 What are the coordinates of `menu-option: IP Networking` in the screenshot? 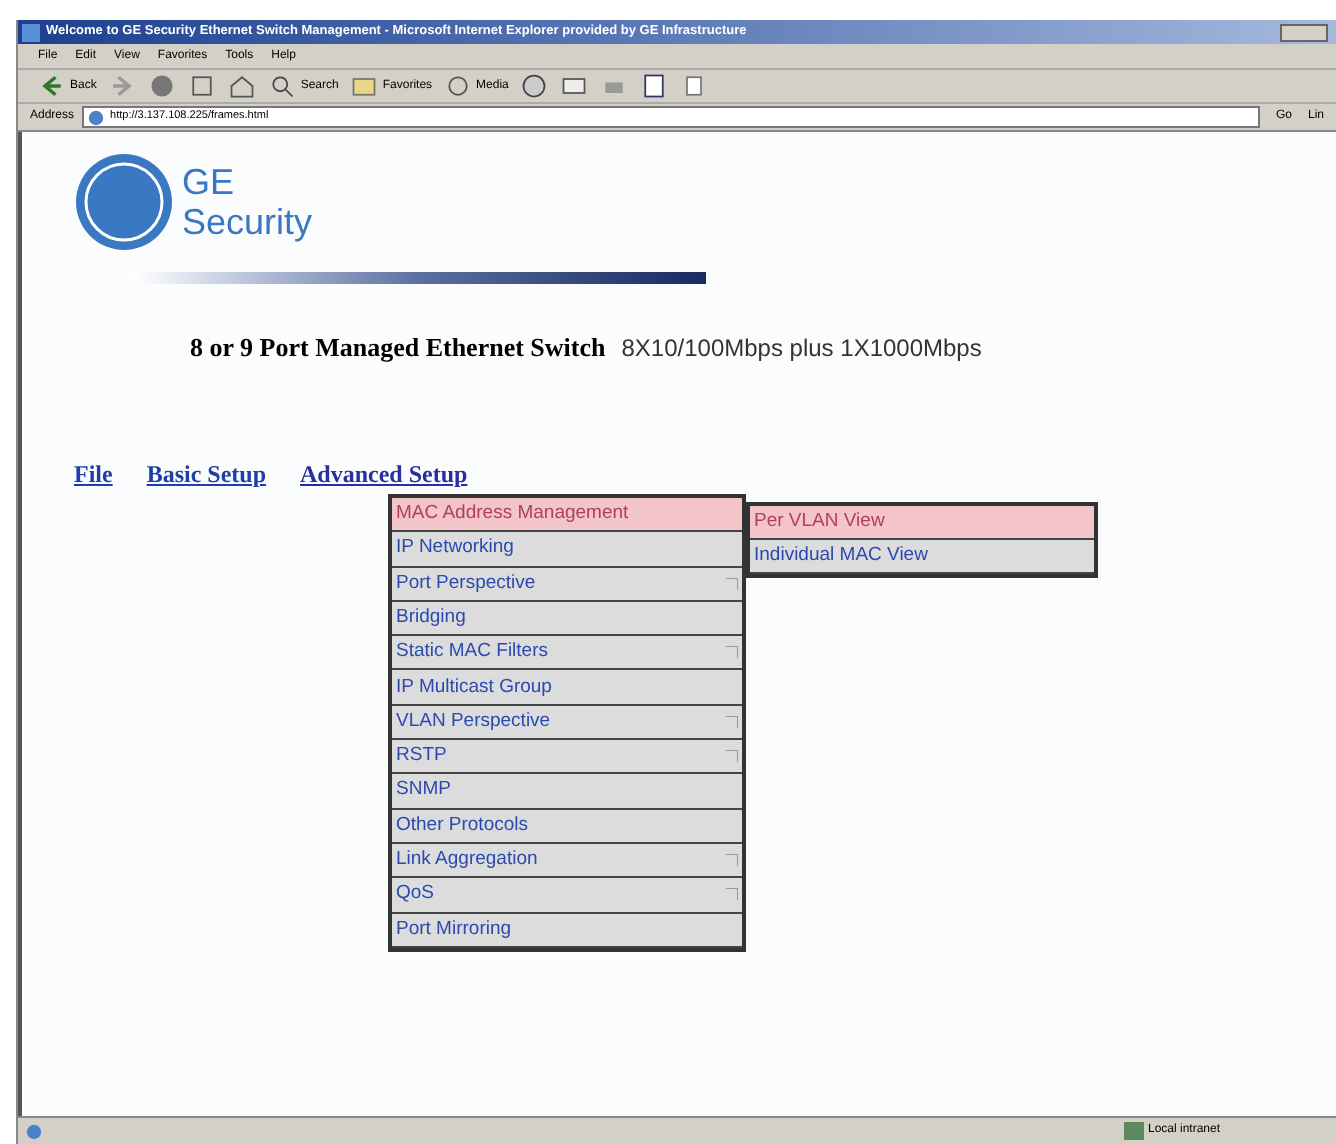 It's located at (567, 550).